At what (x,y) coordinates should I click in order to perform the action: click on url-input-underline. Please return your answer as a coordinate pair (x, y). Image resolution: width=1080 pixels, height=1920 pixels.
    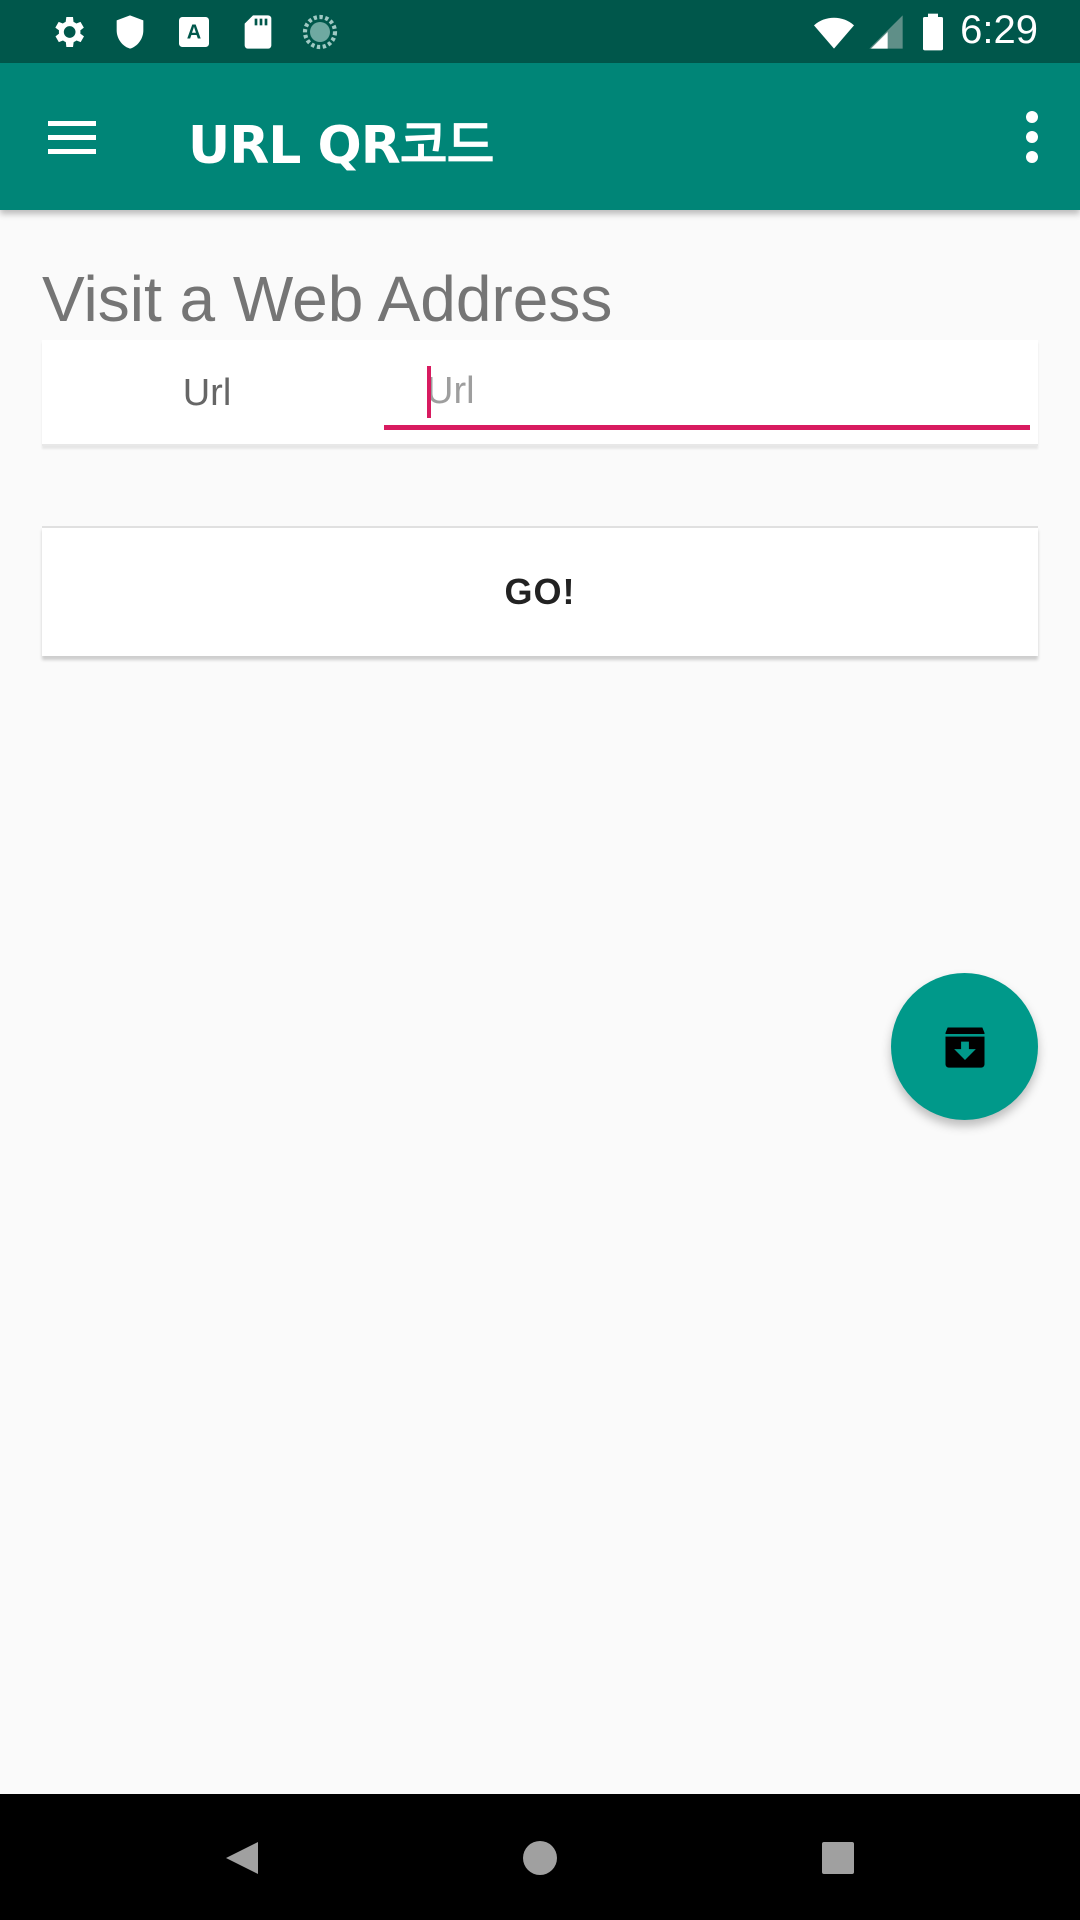
    Looking at the image, I should click on (707, 392).